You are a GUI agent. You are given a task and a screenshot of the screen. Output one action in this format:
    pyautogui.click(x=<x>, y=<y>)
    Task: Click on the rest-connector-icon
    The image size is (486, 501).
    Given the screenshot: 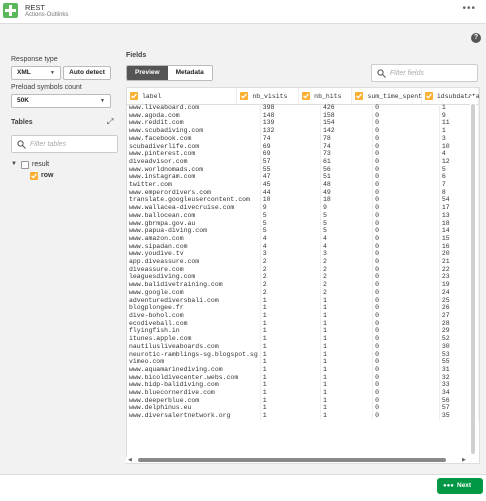 What is the action you would take?
    pyautogui.click(x=10, y=10)
    